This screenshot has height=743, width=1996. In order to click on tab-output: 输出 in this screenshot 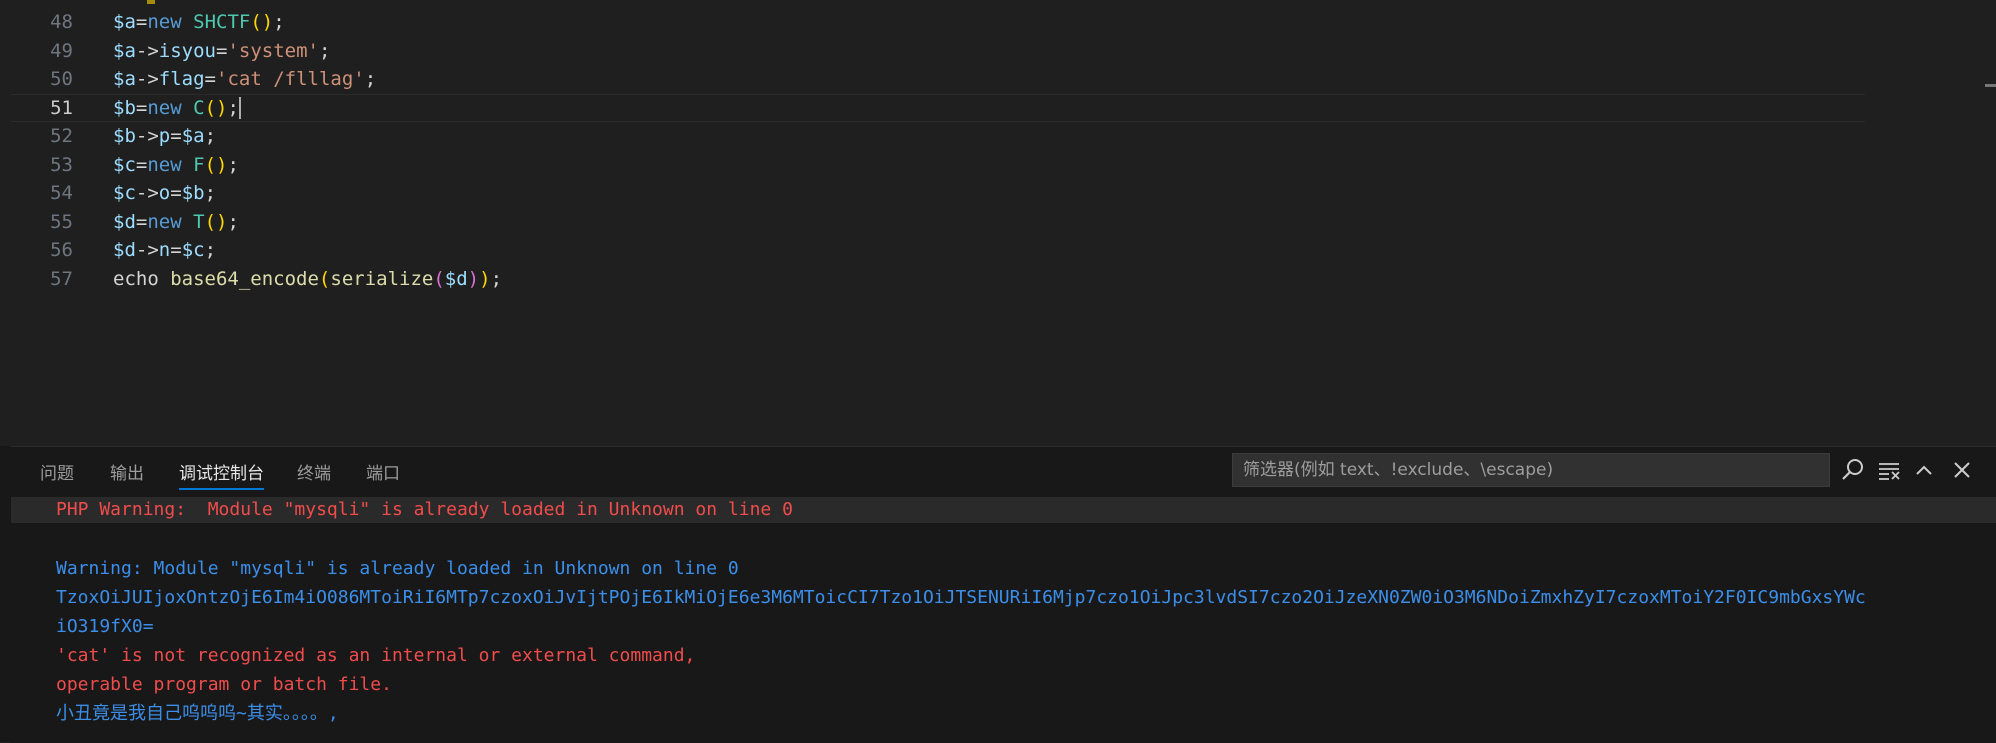, I will do `click(127, 471)`.